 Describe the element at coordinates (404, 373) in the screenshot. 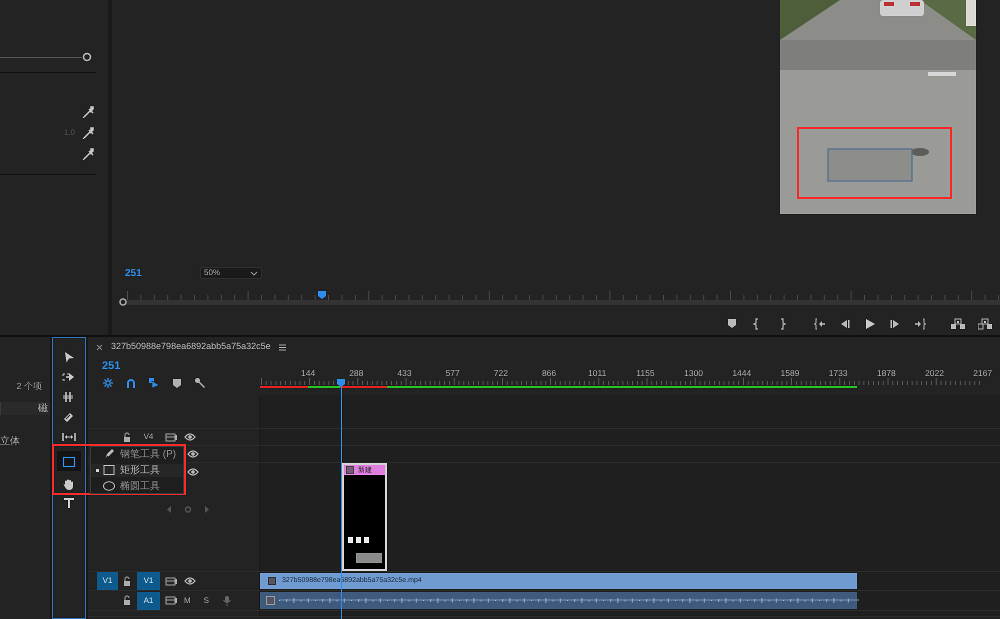

I see `ruler-label: 433` at that location.